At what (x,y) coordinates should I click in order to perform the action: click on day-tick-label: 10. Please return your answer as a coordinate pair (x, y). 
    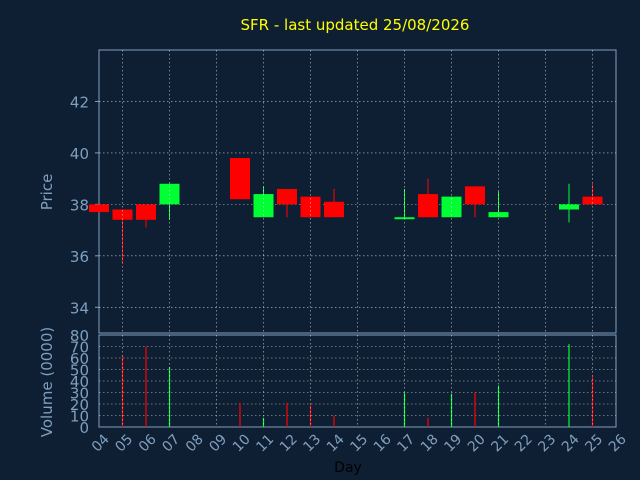
    Looking at the image, I should click on (242, 443).